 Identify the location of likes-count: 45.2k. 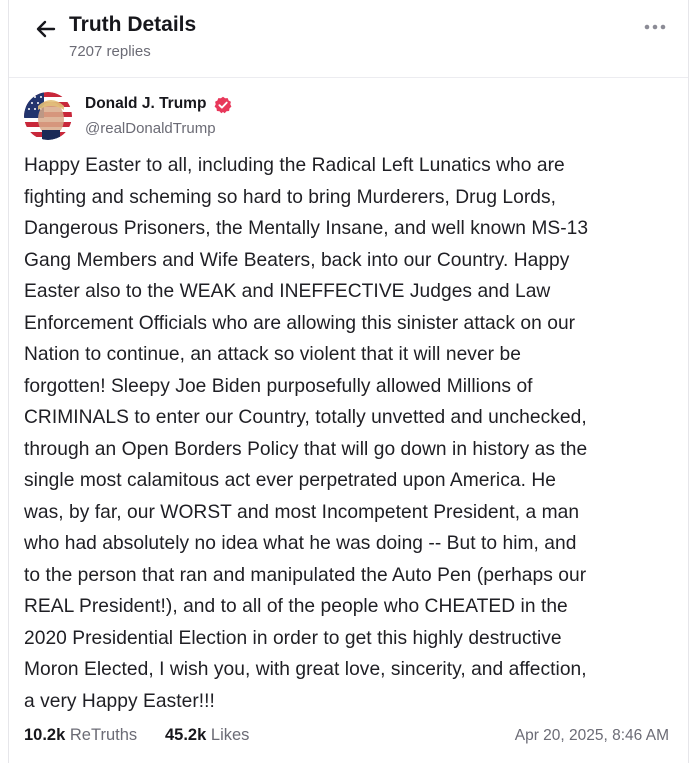
(186, 735).